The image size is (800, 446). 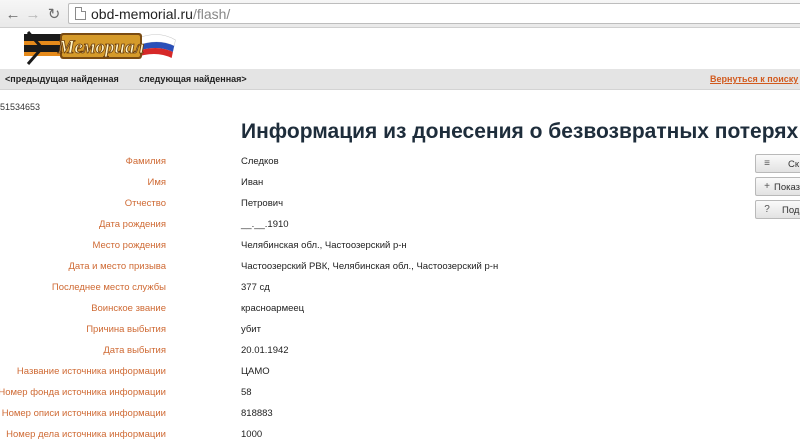 I want to click on field-value: Челябинская обл., Частоозерский р-н, so click(x=324, y=245).